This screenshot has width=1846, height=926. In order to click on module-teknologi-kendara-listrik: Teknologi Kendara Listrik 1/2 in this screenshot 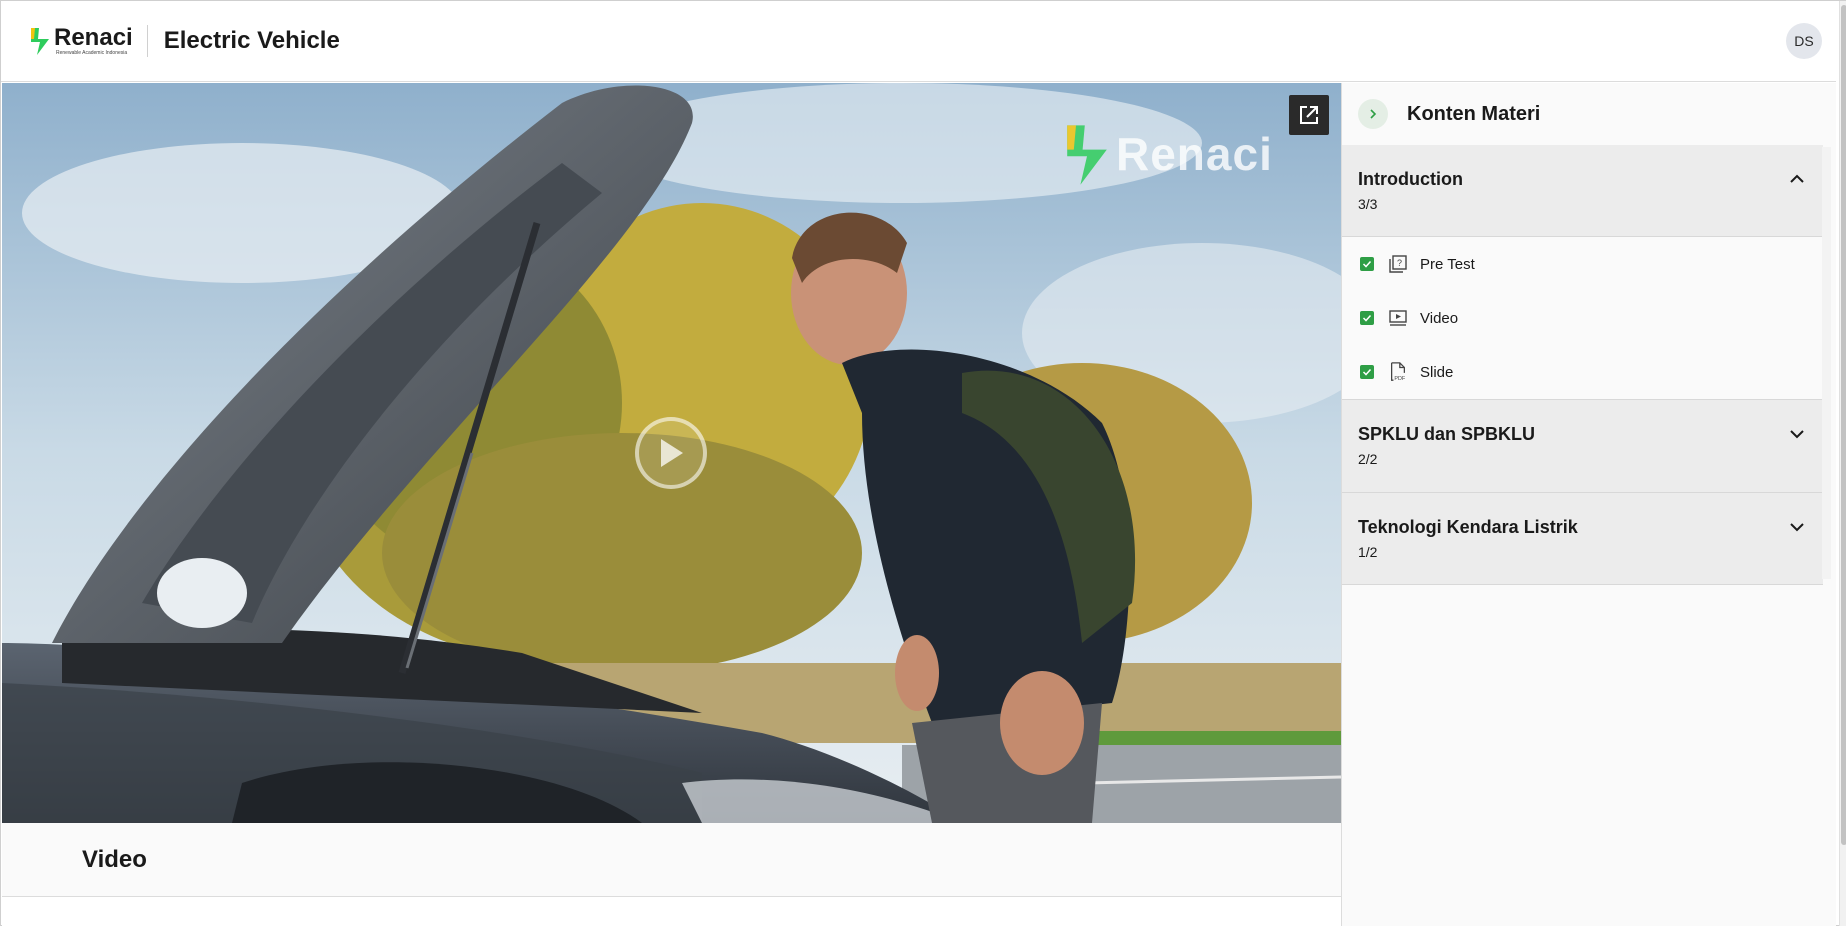, I will do `click(1582, 539)`.